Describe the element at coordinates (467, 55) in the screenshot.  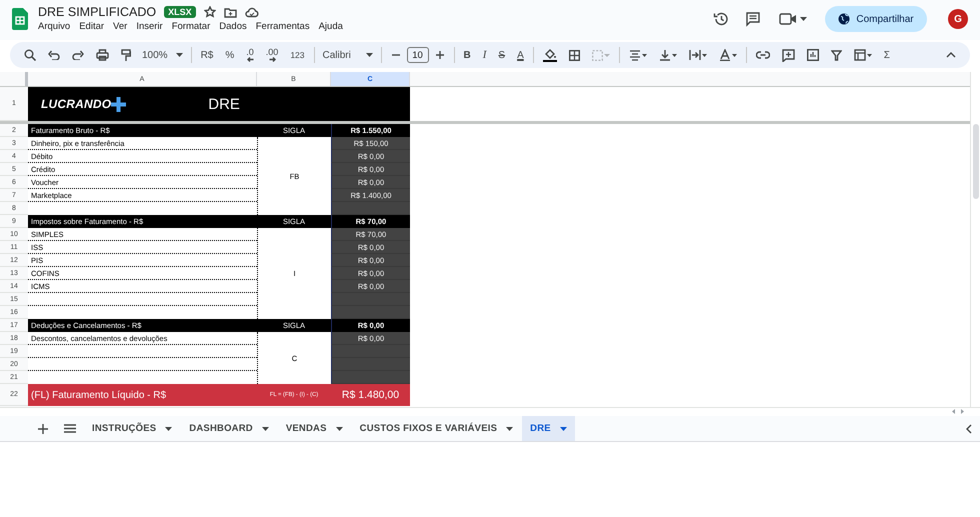
I see `bold-button: B` at that location.